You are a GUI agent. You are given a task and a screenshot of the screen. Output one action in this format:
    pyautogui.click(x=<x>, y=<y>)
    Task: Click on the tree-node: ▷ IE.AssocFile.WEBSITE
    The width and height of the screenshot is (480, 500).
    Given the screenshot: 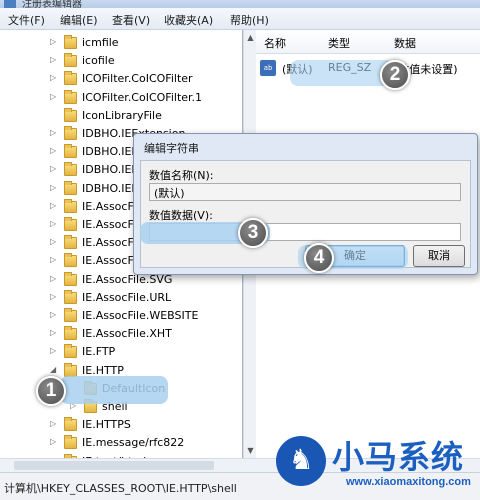 What is the action you would take?
    pyautogui.click(x=121, y=316)
    